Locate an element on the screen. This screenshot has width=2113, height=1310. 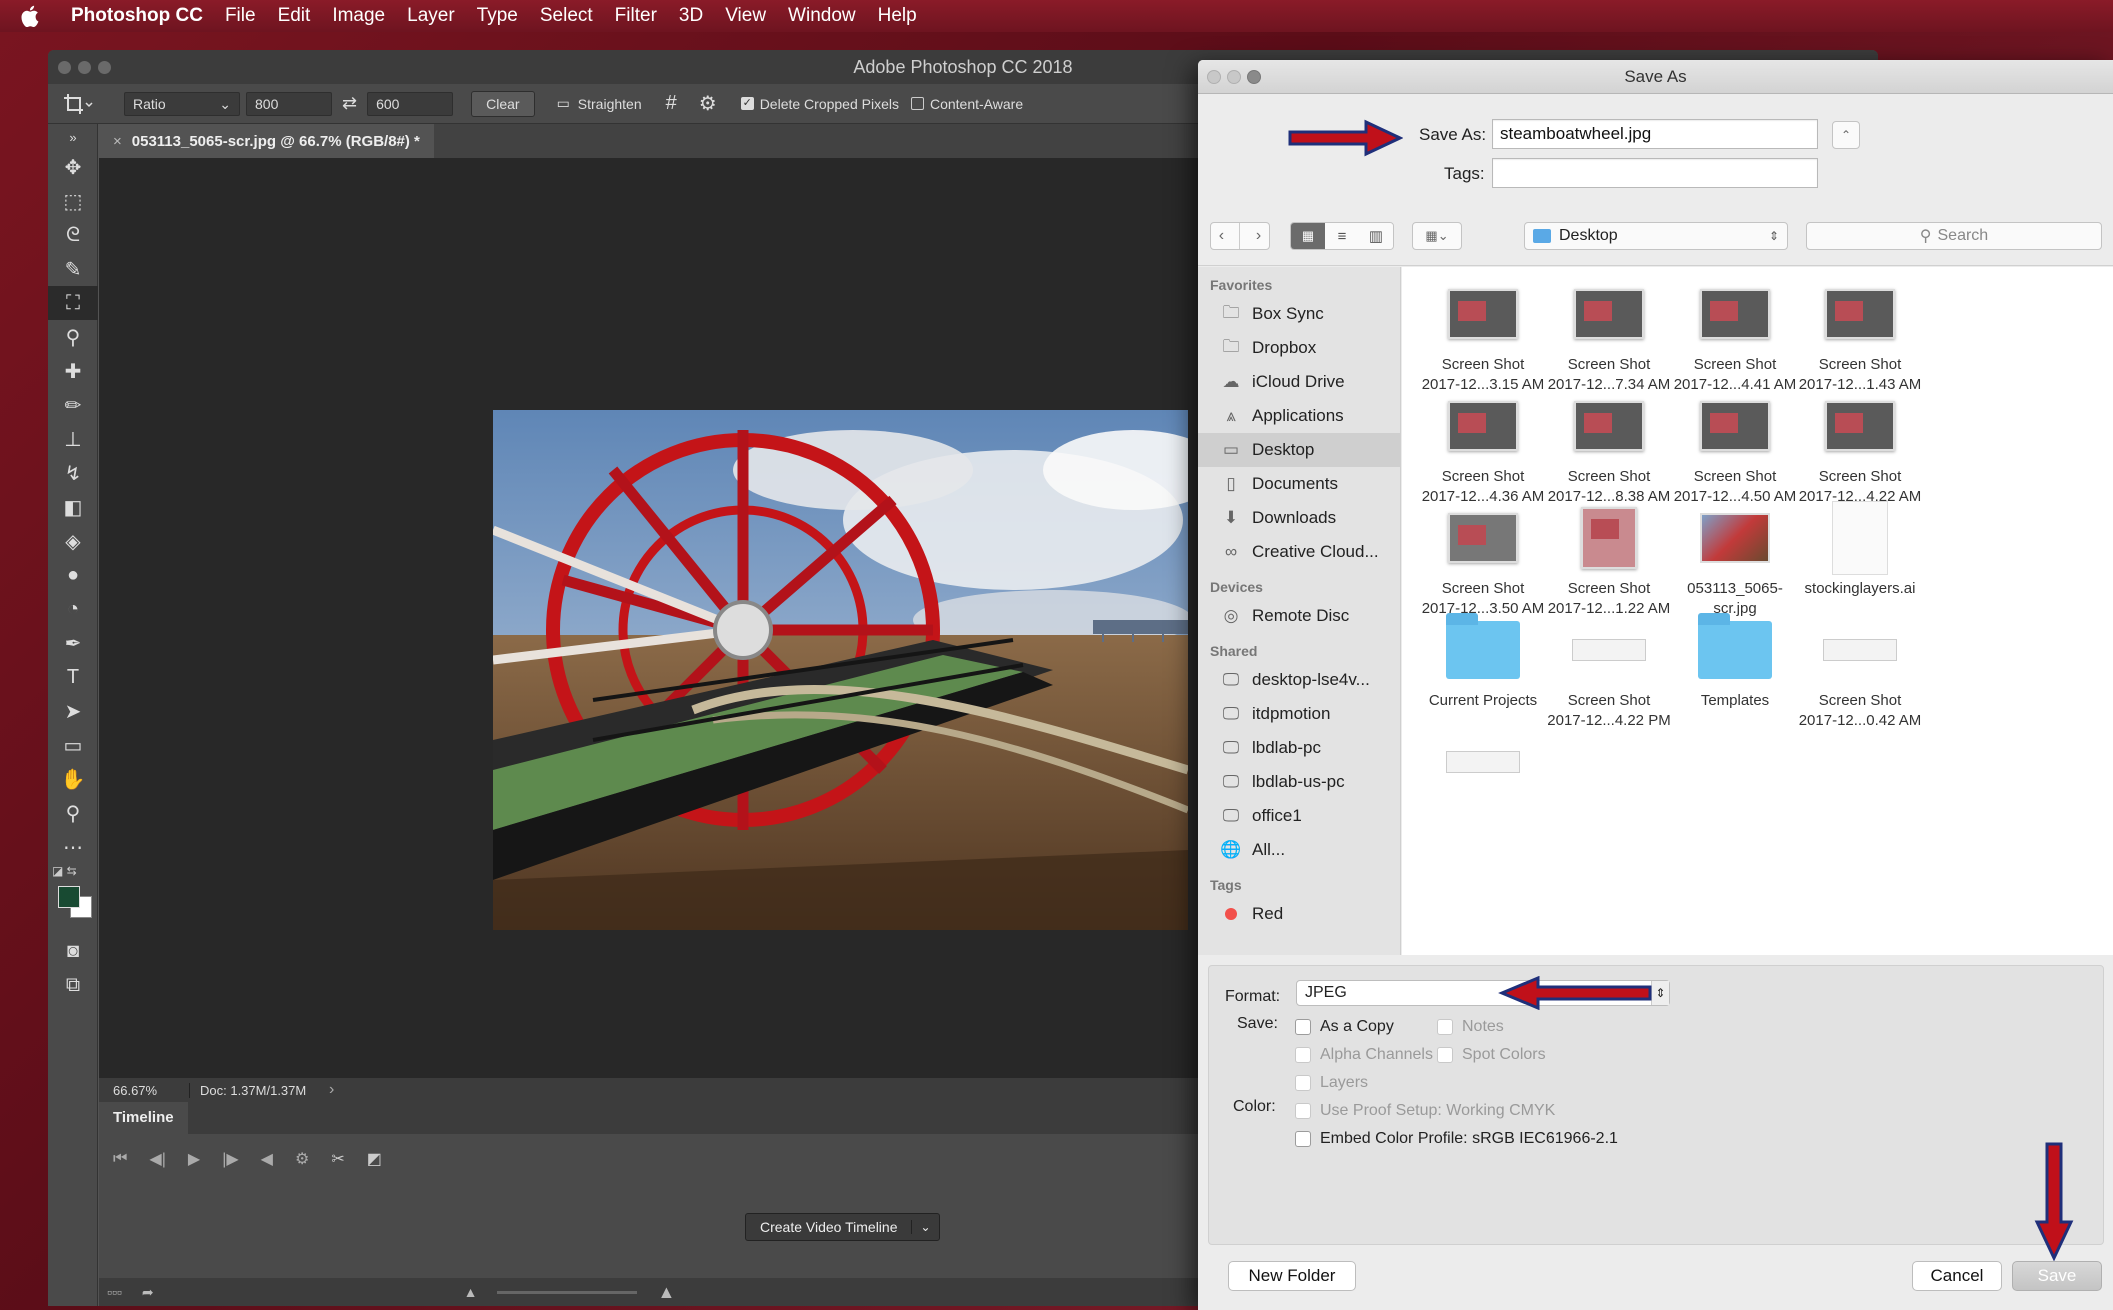
menu-select: Select is located at coordinates (566, 16).